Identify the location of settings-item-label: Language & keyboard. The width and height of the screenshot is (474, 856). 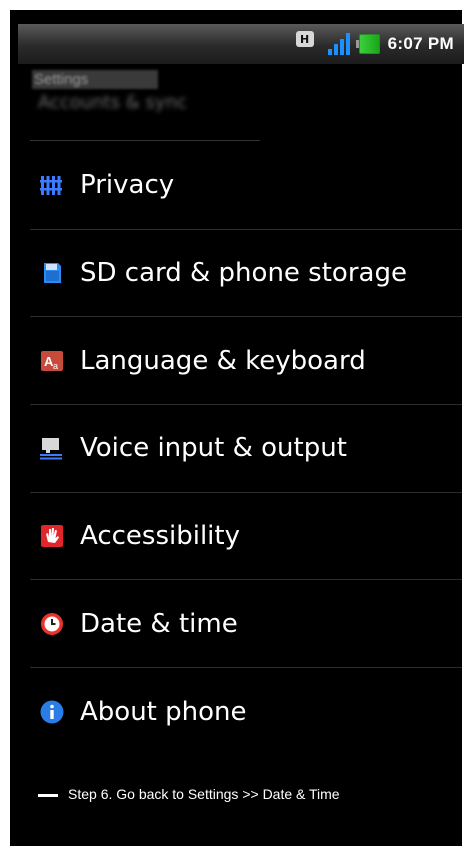
(223, 360).